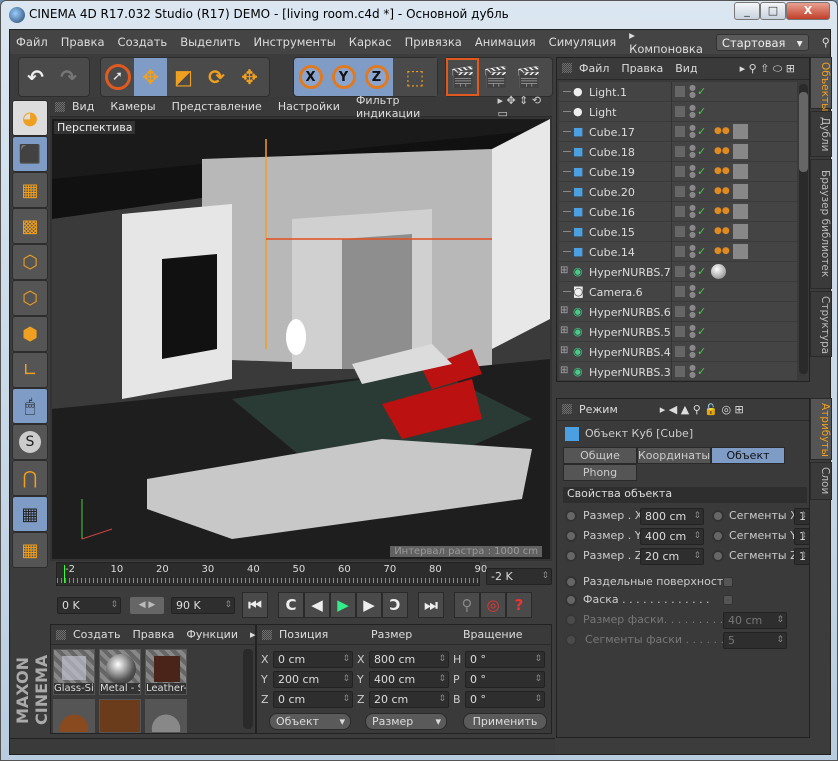 The width and height of the screenshot is (838, 761). What do you see at coordinates (702, 409) in the screenshot?
I see `attribute-toolbar-icons: ▸ ◀ ▲ ⚲ 🔓 ◎ ⊞` at bounding box center [702, 409].